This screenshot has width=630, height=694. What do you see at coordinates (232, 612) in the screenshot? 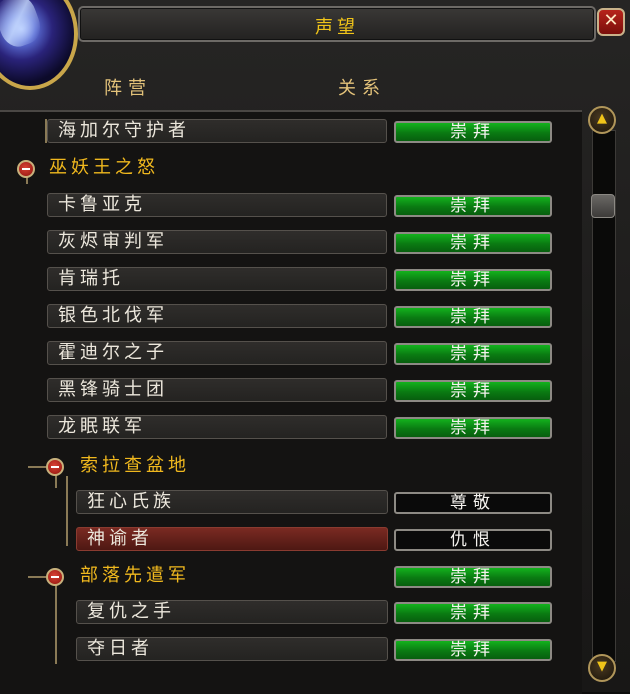
I see `faction-name: 复仇之手` at bounding box center [232, 612].